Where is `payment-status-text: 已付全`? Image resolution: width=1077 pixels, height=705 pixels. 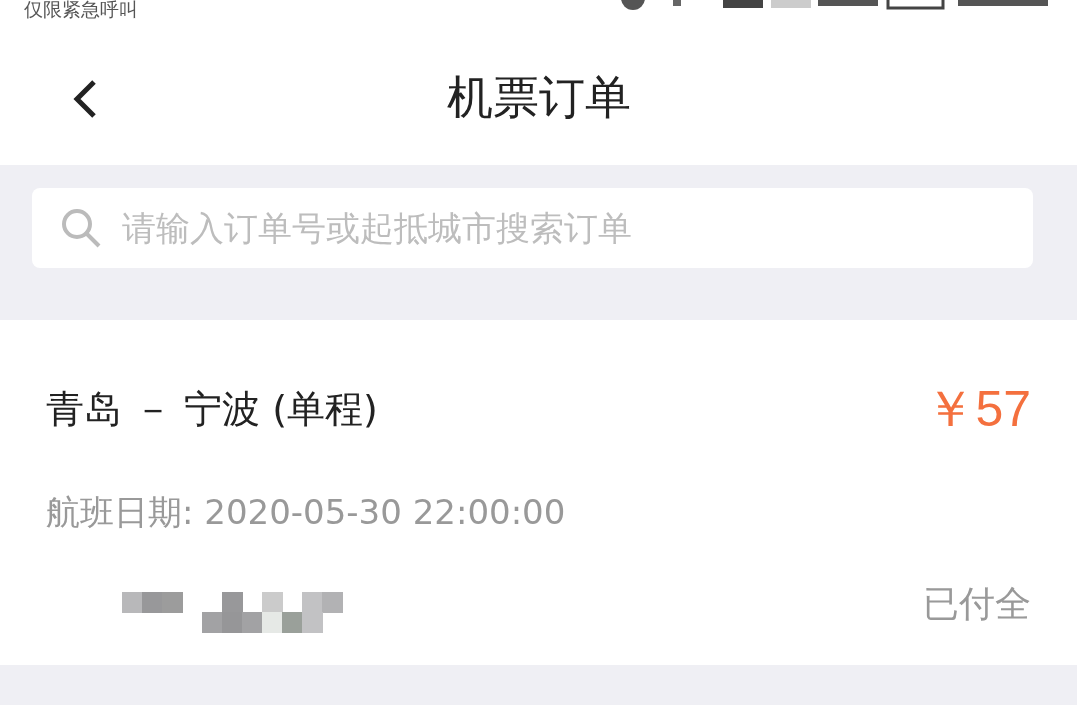 payment-status-text: 已付全 is located at coordinates (977, 604).